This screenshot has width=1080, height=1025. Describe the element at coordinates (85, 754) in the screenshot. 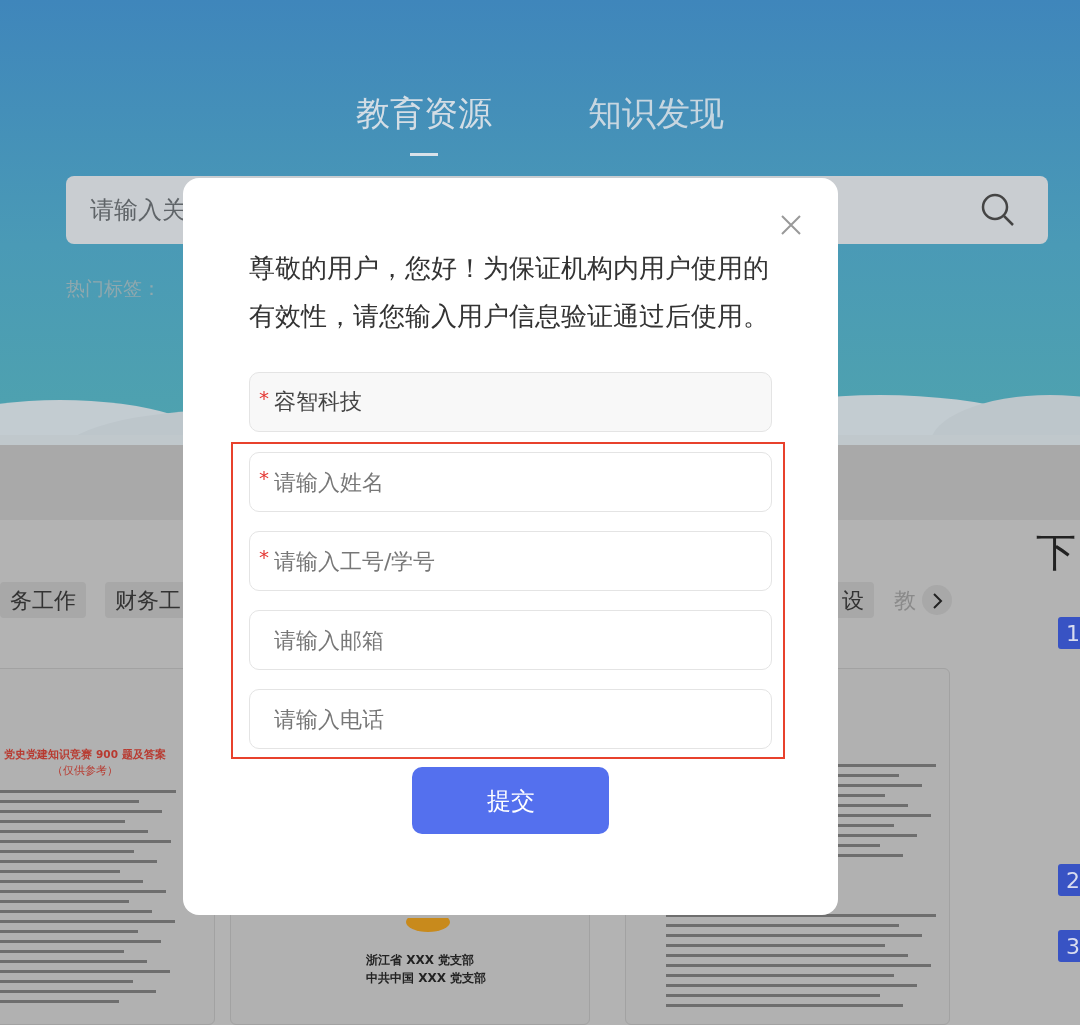

I see `document-title: 党史党建知识竞赛 900 题及答案` at that location.